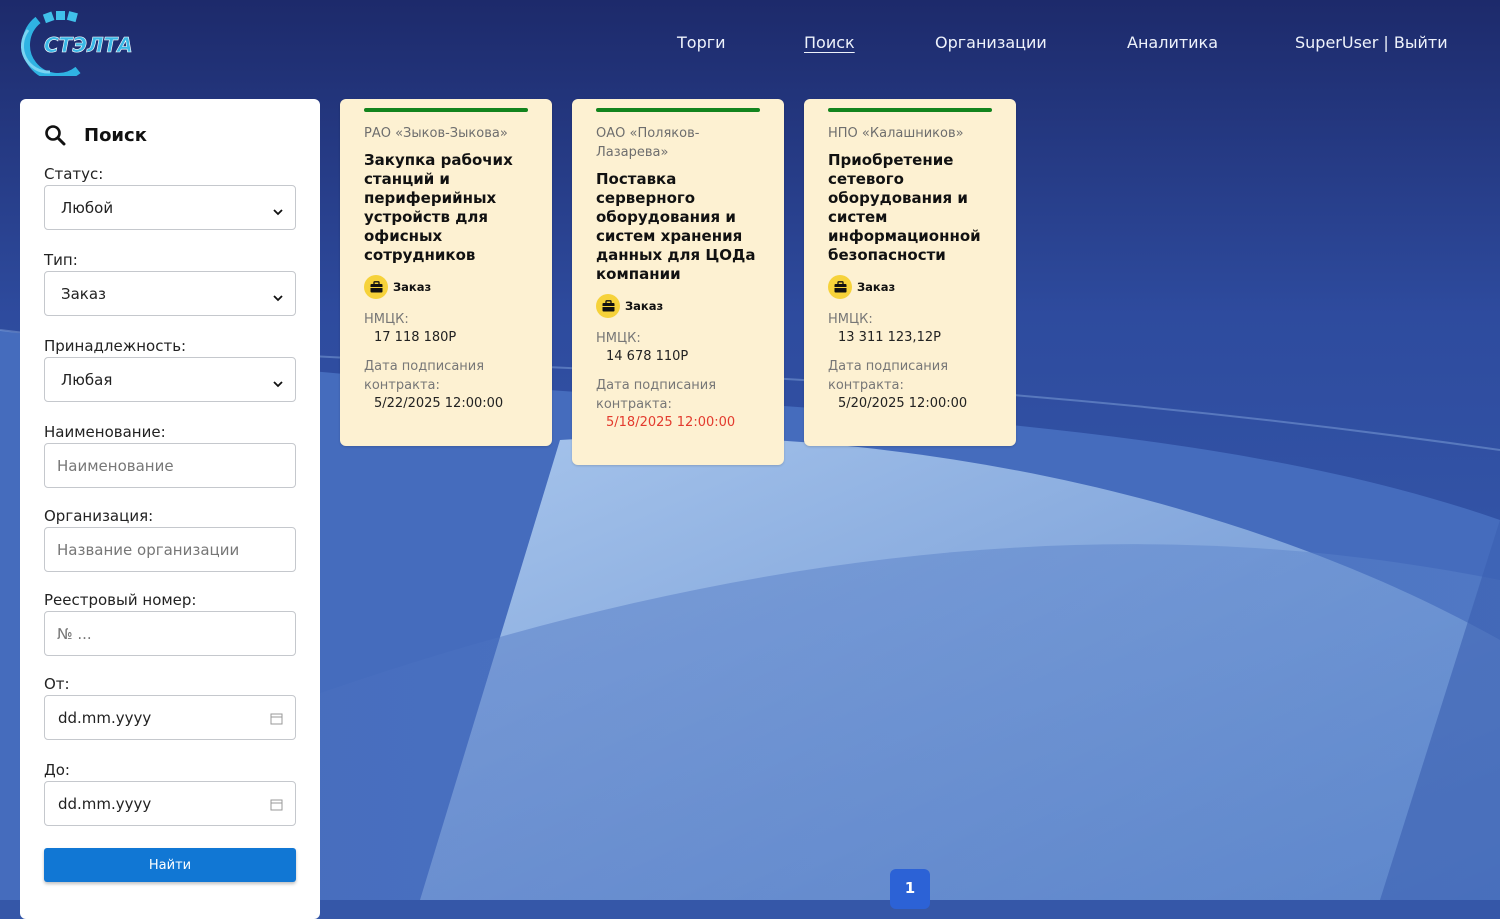 This screenshot has width=1500, height=919. What do you see at coordinates (170, 207) in the screenshot?
I see `status-select: Любой` at bounding box center [170, 207].